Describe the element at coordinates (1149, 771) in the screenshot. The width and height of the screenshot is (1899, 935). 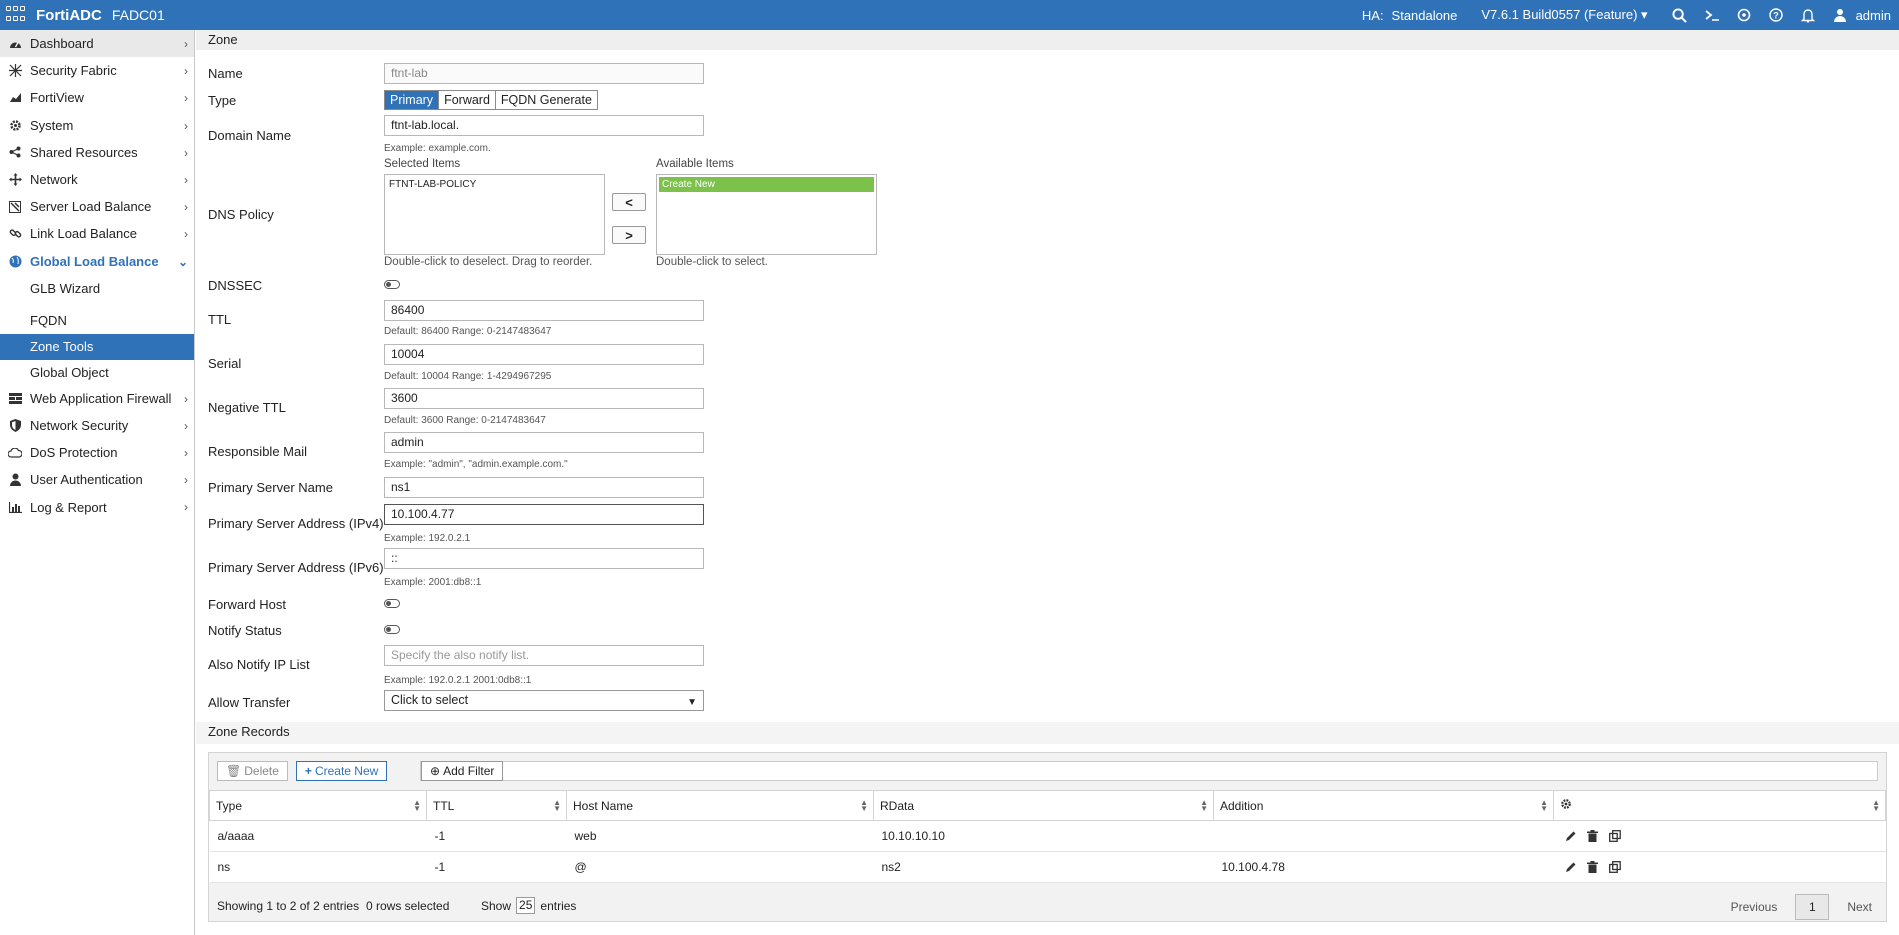
I see `filter-bar: ⊕ Add Filter` at that location.